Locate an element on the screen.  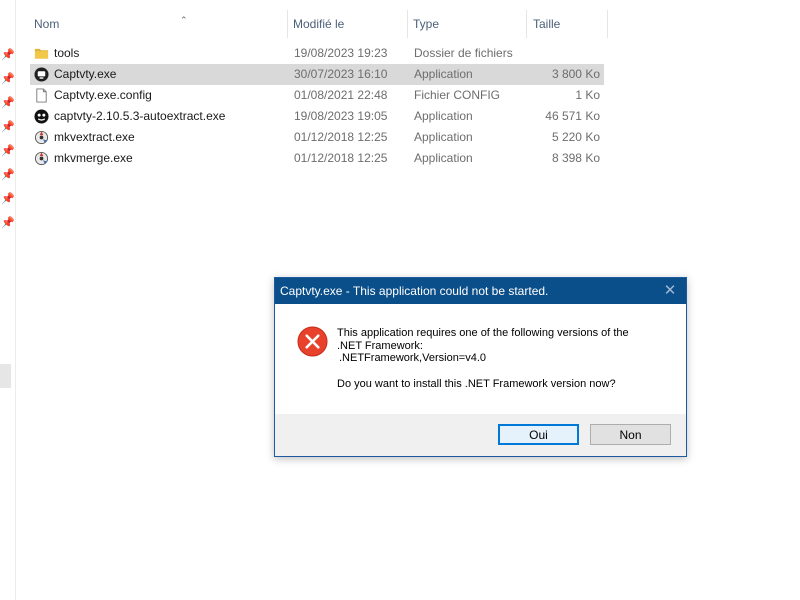
file-name: captvty-2.10.5.3-autoextract.exe is located at coordinates (140, 116).